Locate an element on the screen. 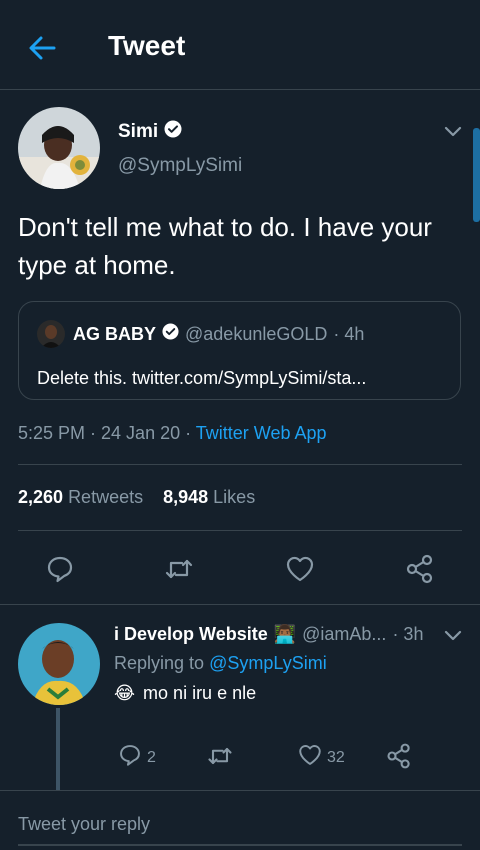 The height and width of the screenshot is (850, 480). likes-count: 8,948 is located at coordinates (186, 497).